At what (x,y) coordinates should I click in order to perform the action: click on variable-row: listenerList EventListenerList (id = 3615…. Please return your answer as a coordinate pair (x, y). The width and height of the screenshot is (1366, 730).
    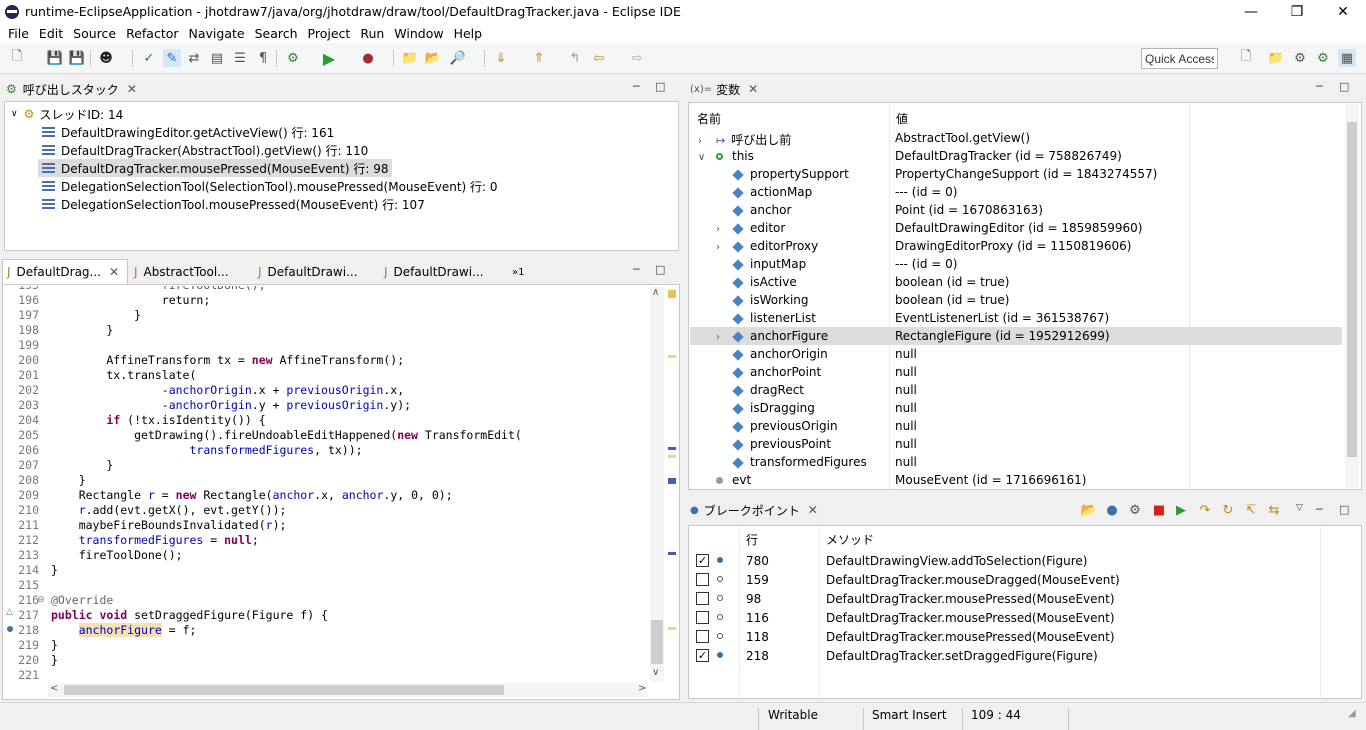
    Looking at the image, I should click on (1016, 318).